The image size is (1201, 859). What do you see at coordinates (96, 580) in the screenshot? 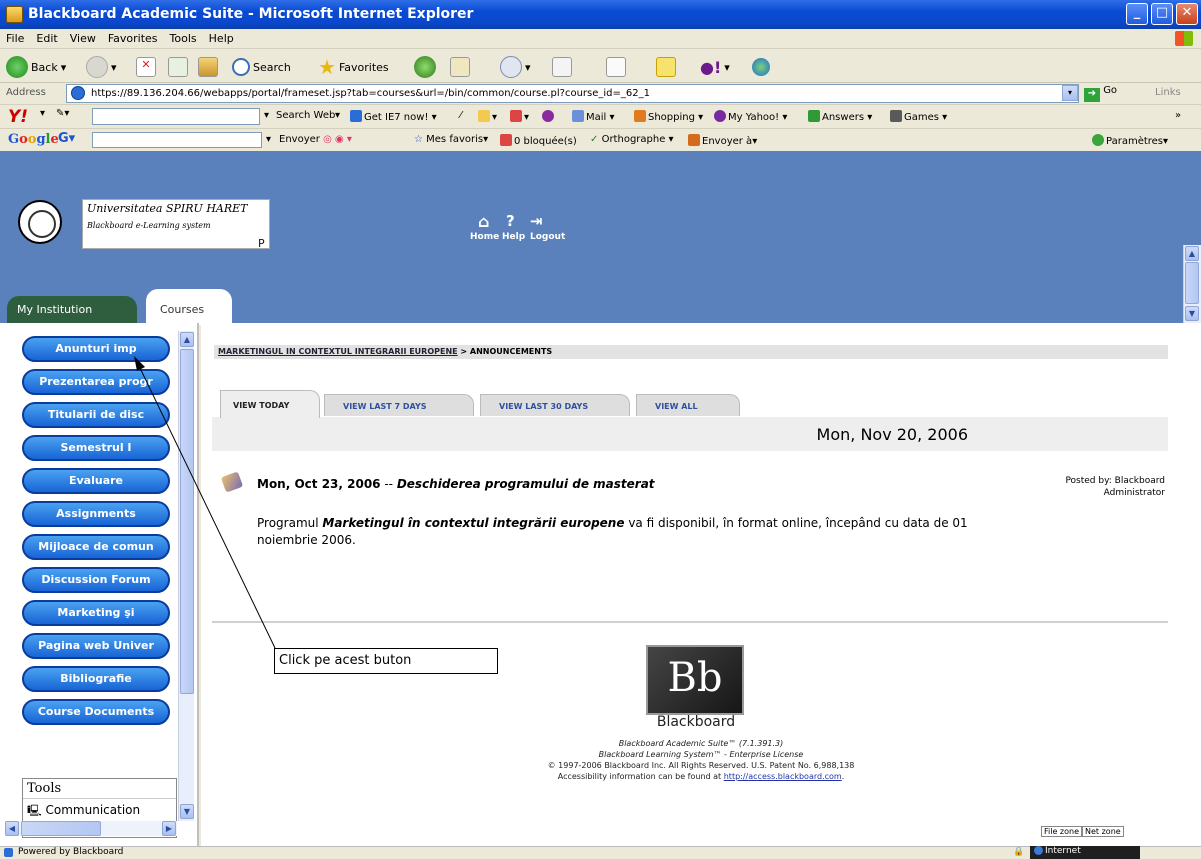
I see `course-menu-item-discussion-forum: Discussion Forum` at bounding box center [96, 580].